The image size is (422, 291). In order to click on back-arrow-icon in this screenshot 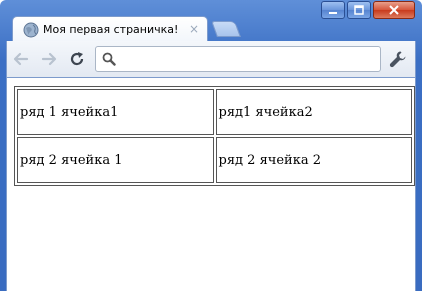, I will do `click(21, 59)`.